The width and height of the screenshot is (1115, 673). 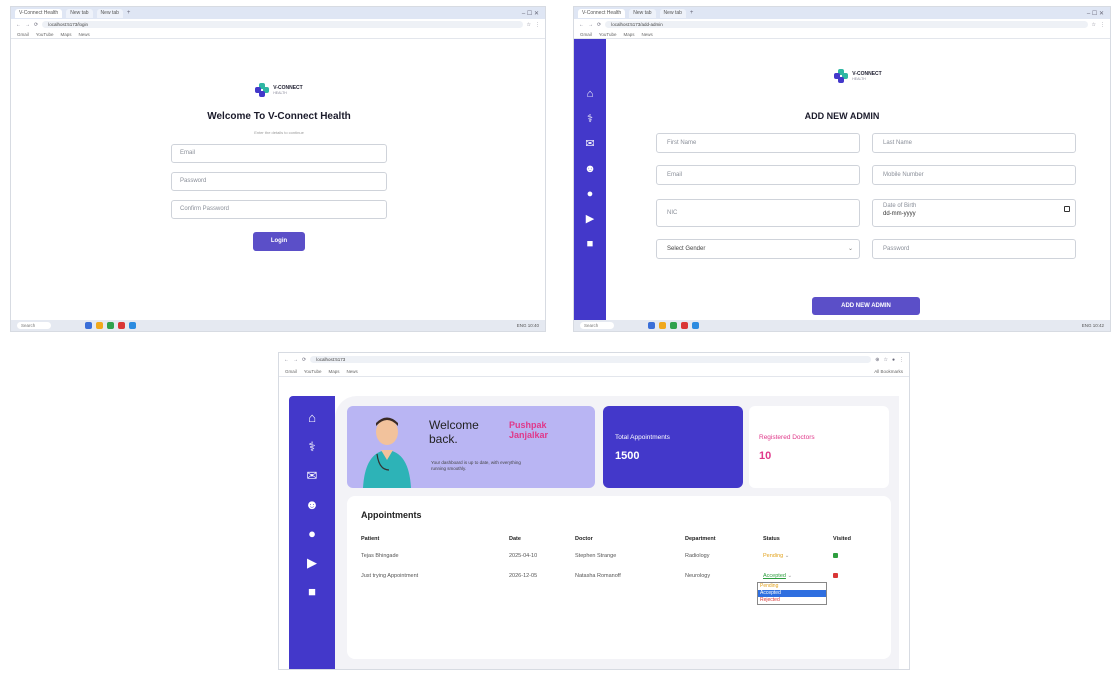 I want to click on dropdown-option: Accepted, so click(x=792, y=593).